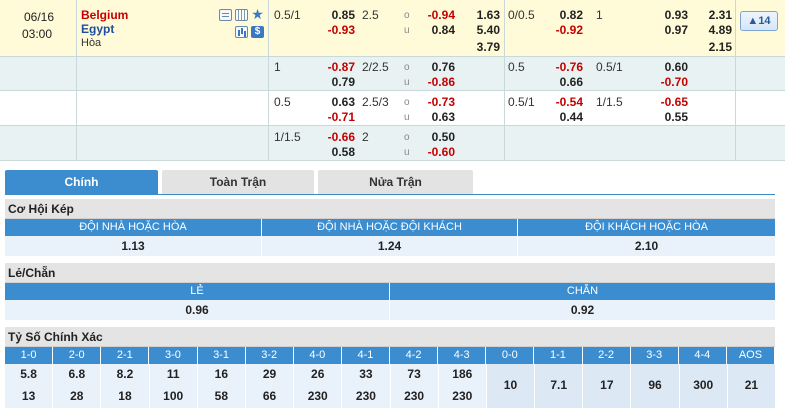 The height and width of the screenshot is (412, 785). Describe the element at coordinates (81, 182) in the screenshot. I see `tab-chinh: Chính` at that location.